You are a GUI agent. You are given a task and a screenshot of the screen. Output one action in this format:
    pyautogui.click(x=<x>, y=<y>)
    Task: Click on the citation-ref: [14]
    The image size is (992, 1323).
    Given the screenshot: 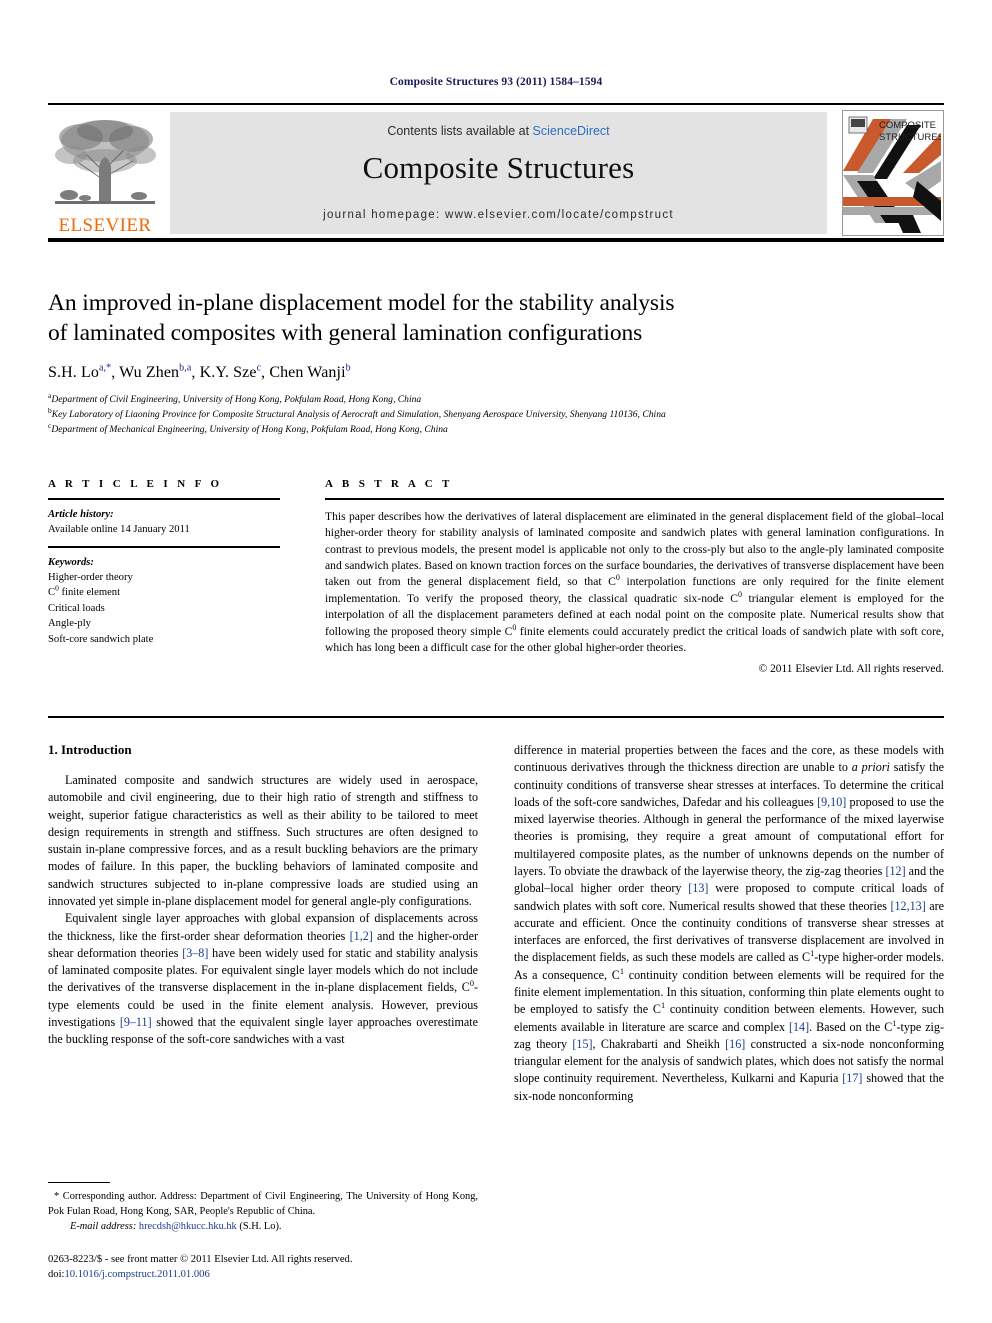 What is the action you would take?
    pyautogui.click(x=799, y=1027)
    